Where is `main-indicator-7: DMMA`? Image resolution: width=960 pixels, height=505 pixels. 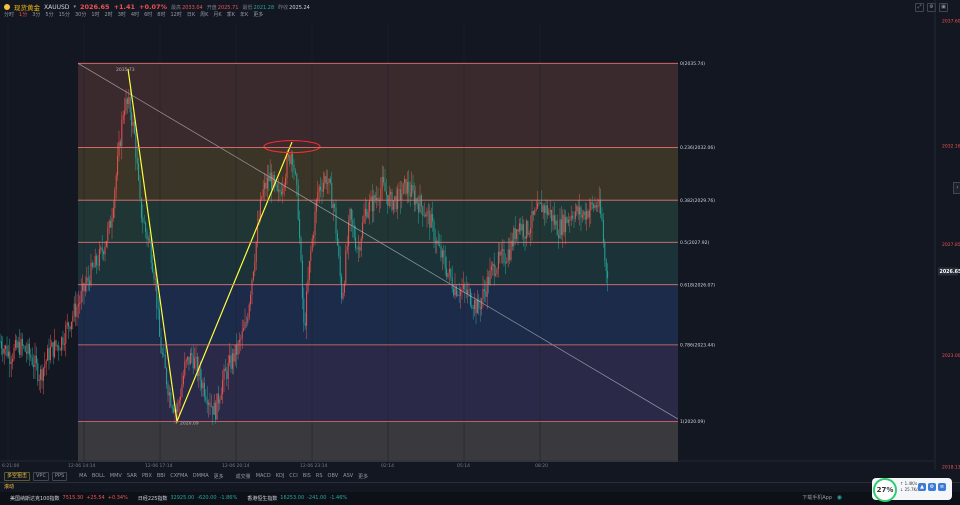
main-indicator-7: DMMA is located at coordinates (201, 476).